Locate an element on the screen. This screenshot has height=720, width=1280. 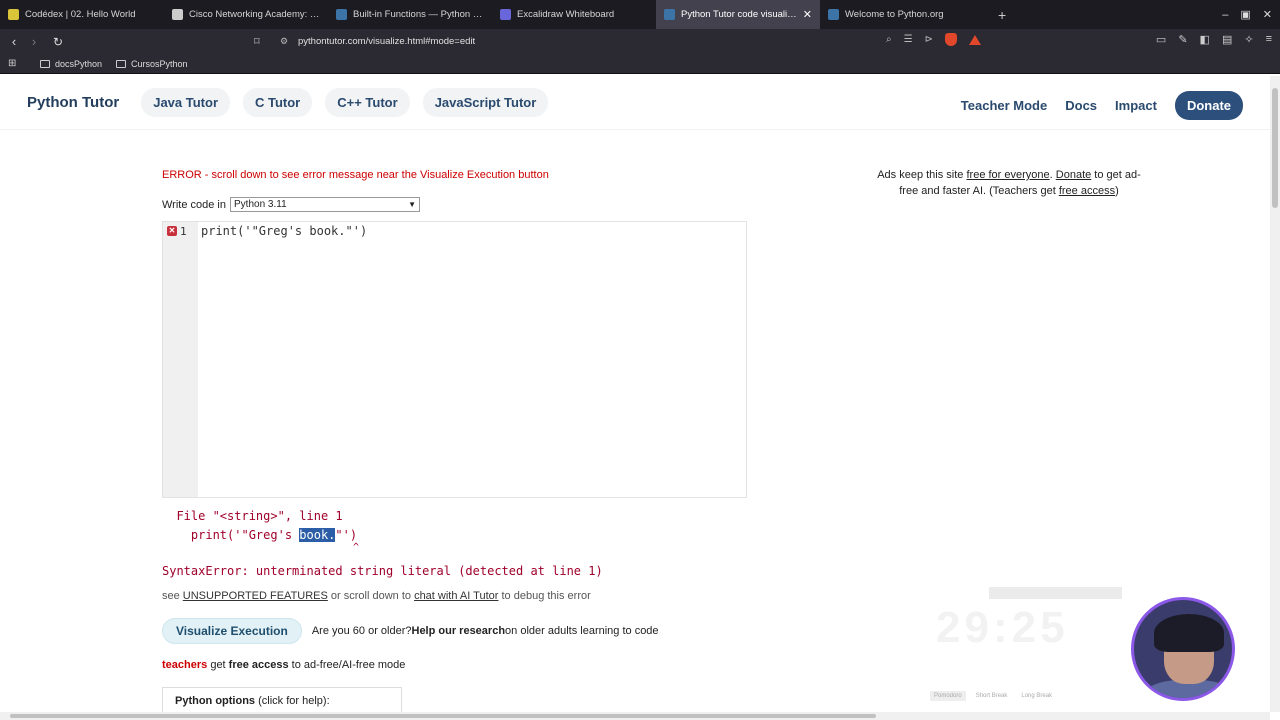
trace-code-line: print('"Greg's book."') is located at coordinates (259, 535).